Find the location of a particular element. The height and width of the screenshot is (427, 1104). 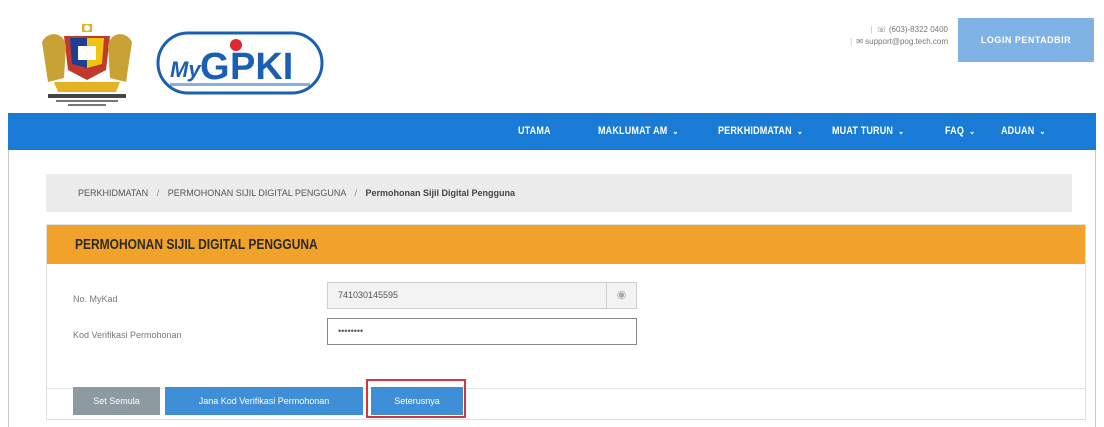

verification-code-label: Kod Verifikasi Permohonan is located at coordinates (127, 335).